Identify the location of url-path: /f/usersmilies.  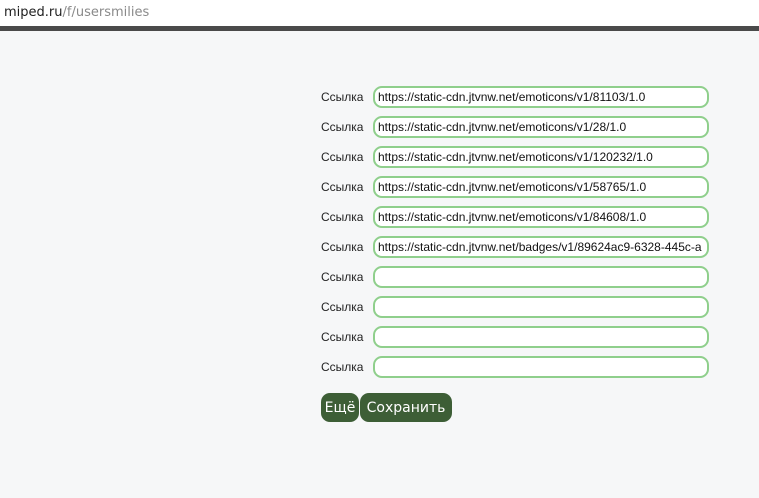
(106, 12).